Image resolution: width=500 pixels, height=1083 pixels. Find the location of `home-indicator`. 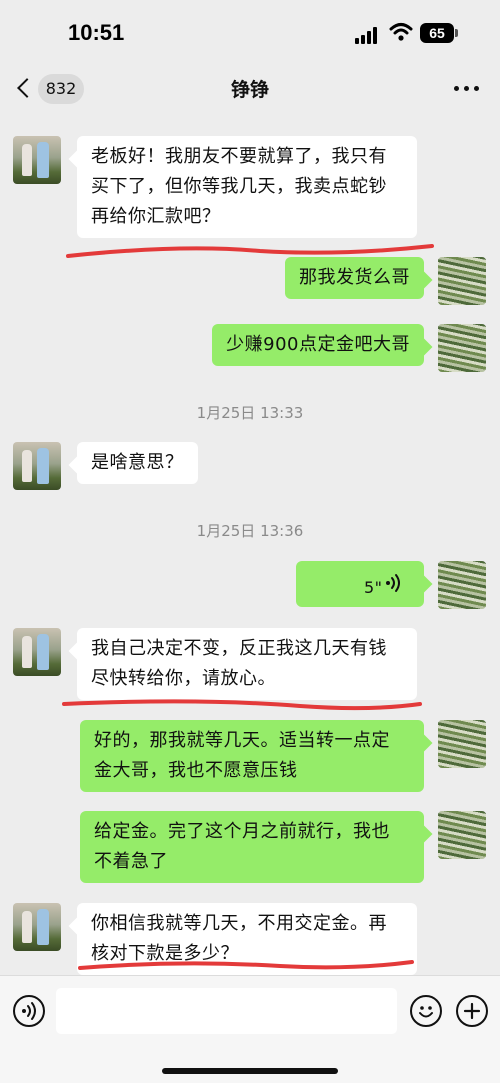

home-indicator is located at coordinates (250, 1071).